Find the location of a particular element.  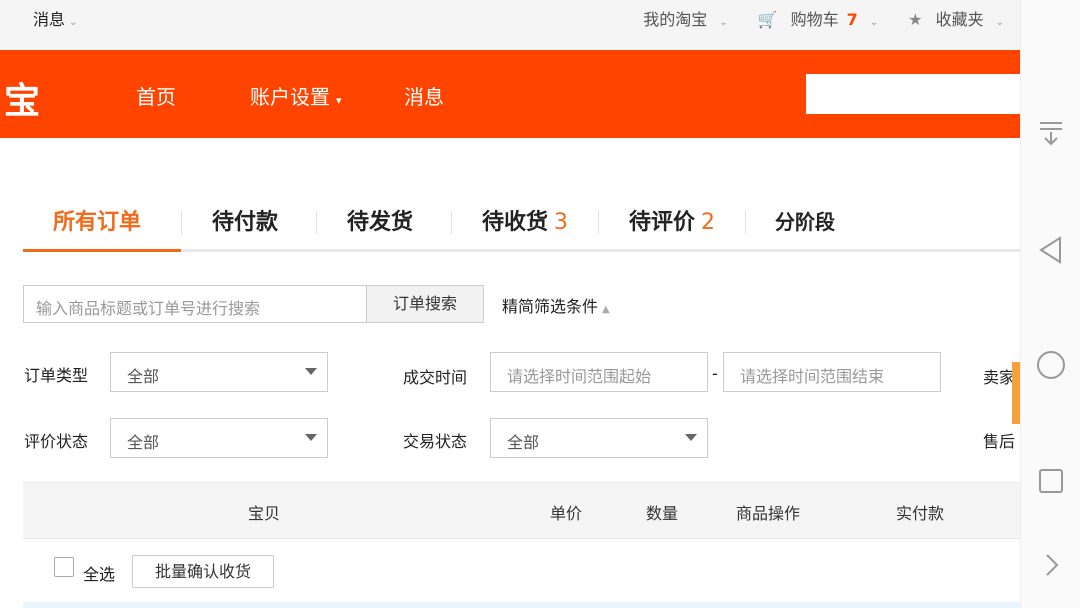

tab-count: 3 is located at coordinates (561, 222).